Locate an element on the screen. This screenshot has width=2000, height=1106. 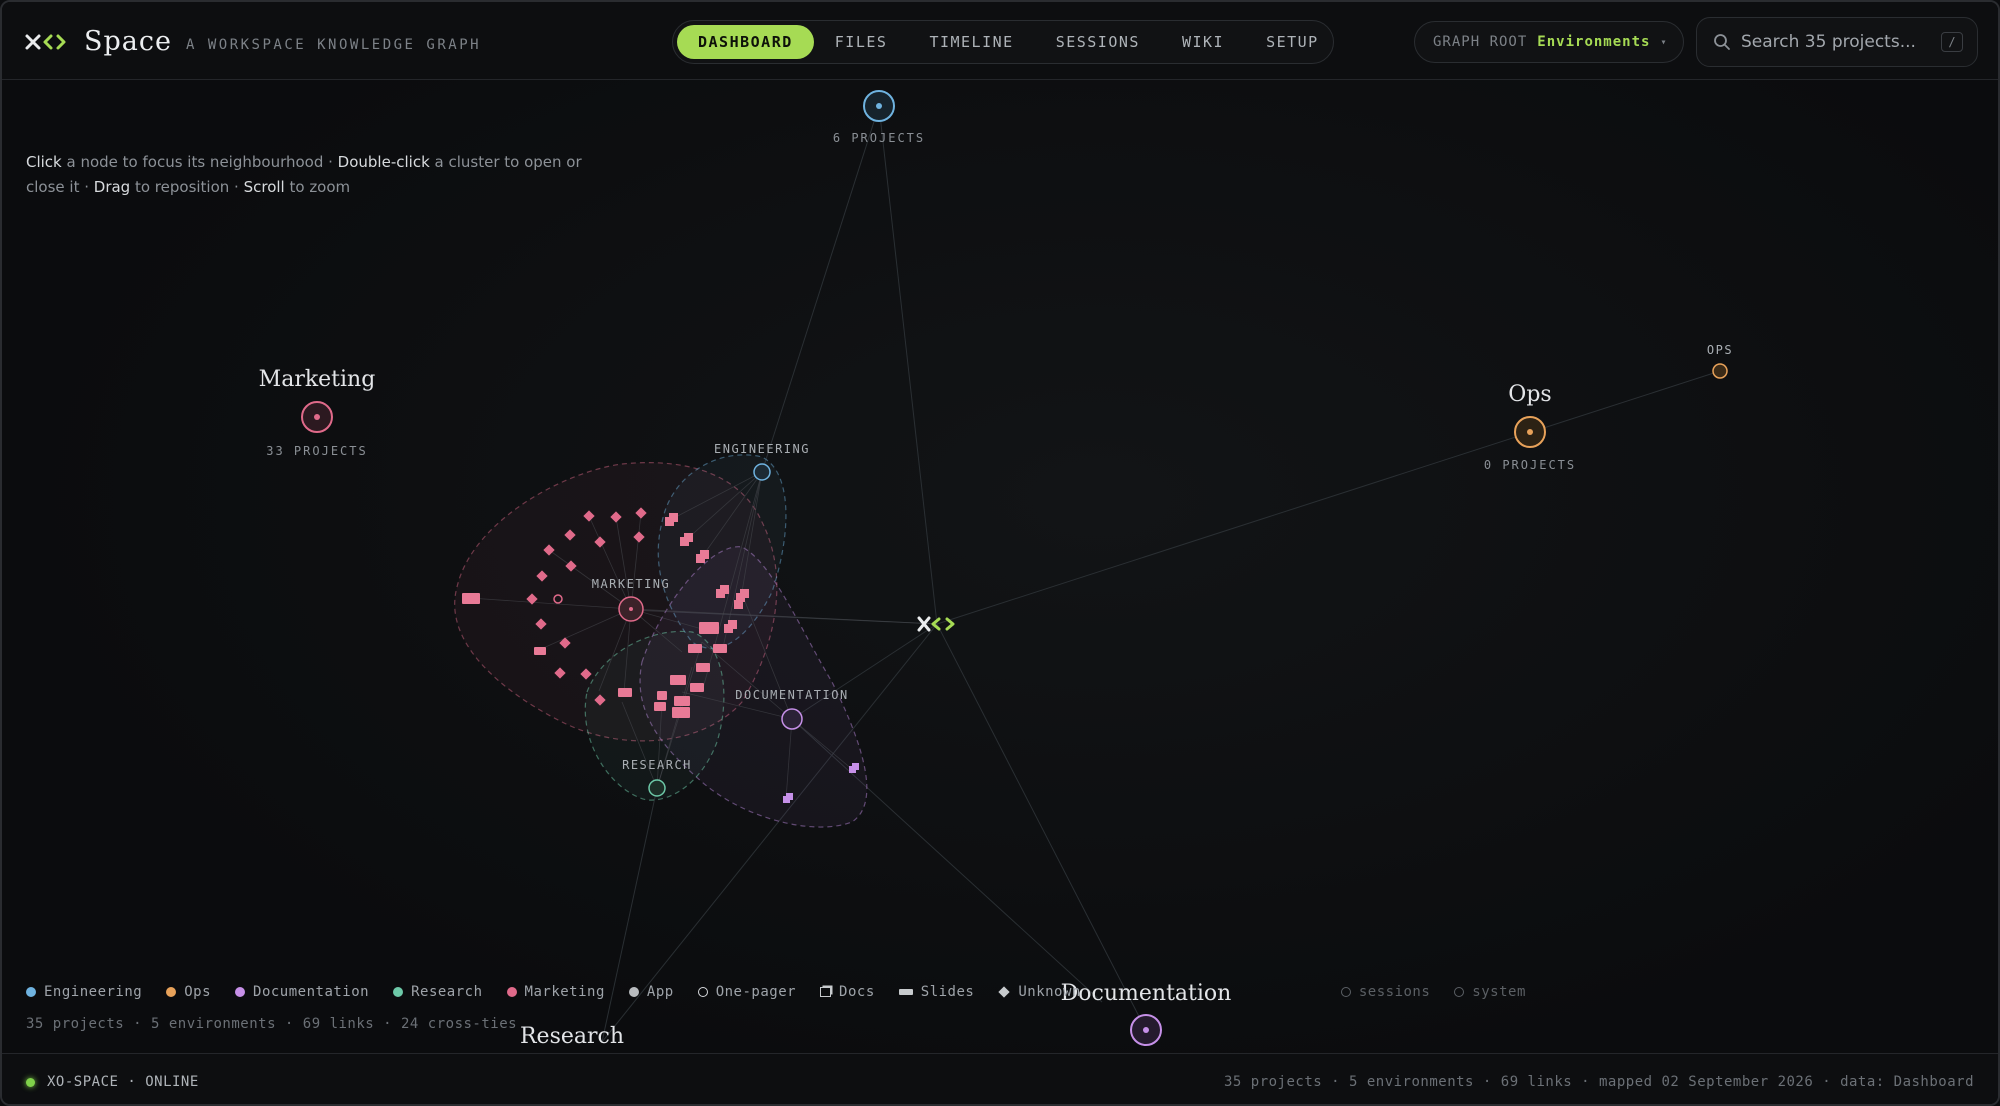
app-name: Space is located at coordinates (128, 41).